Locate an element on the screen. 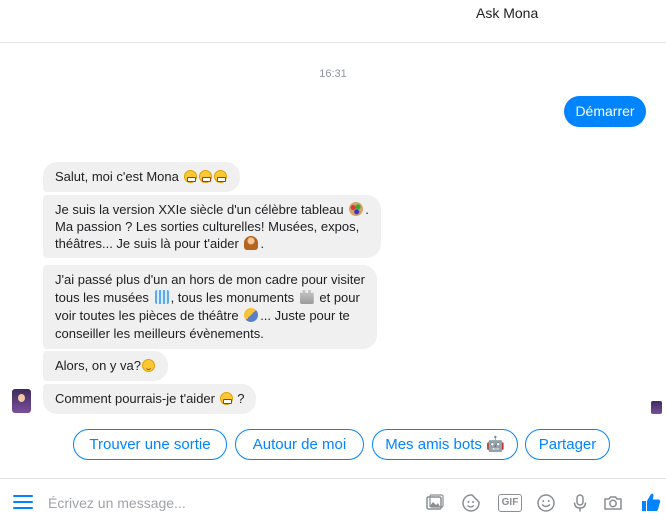  bot-message-question: Comment pourrais-je t'aider ? is located at coordinates (150, 399).